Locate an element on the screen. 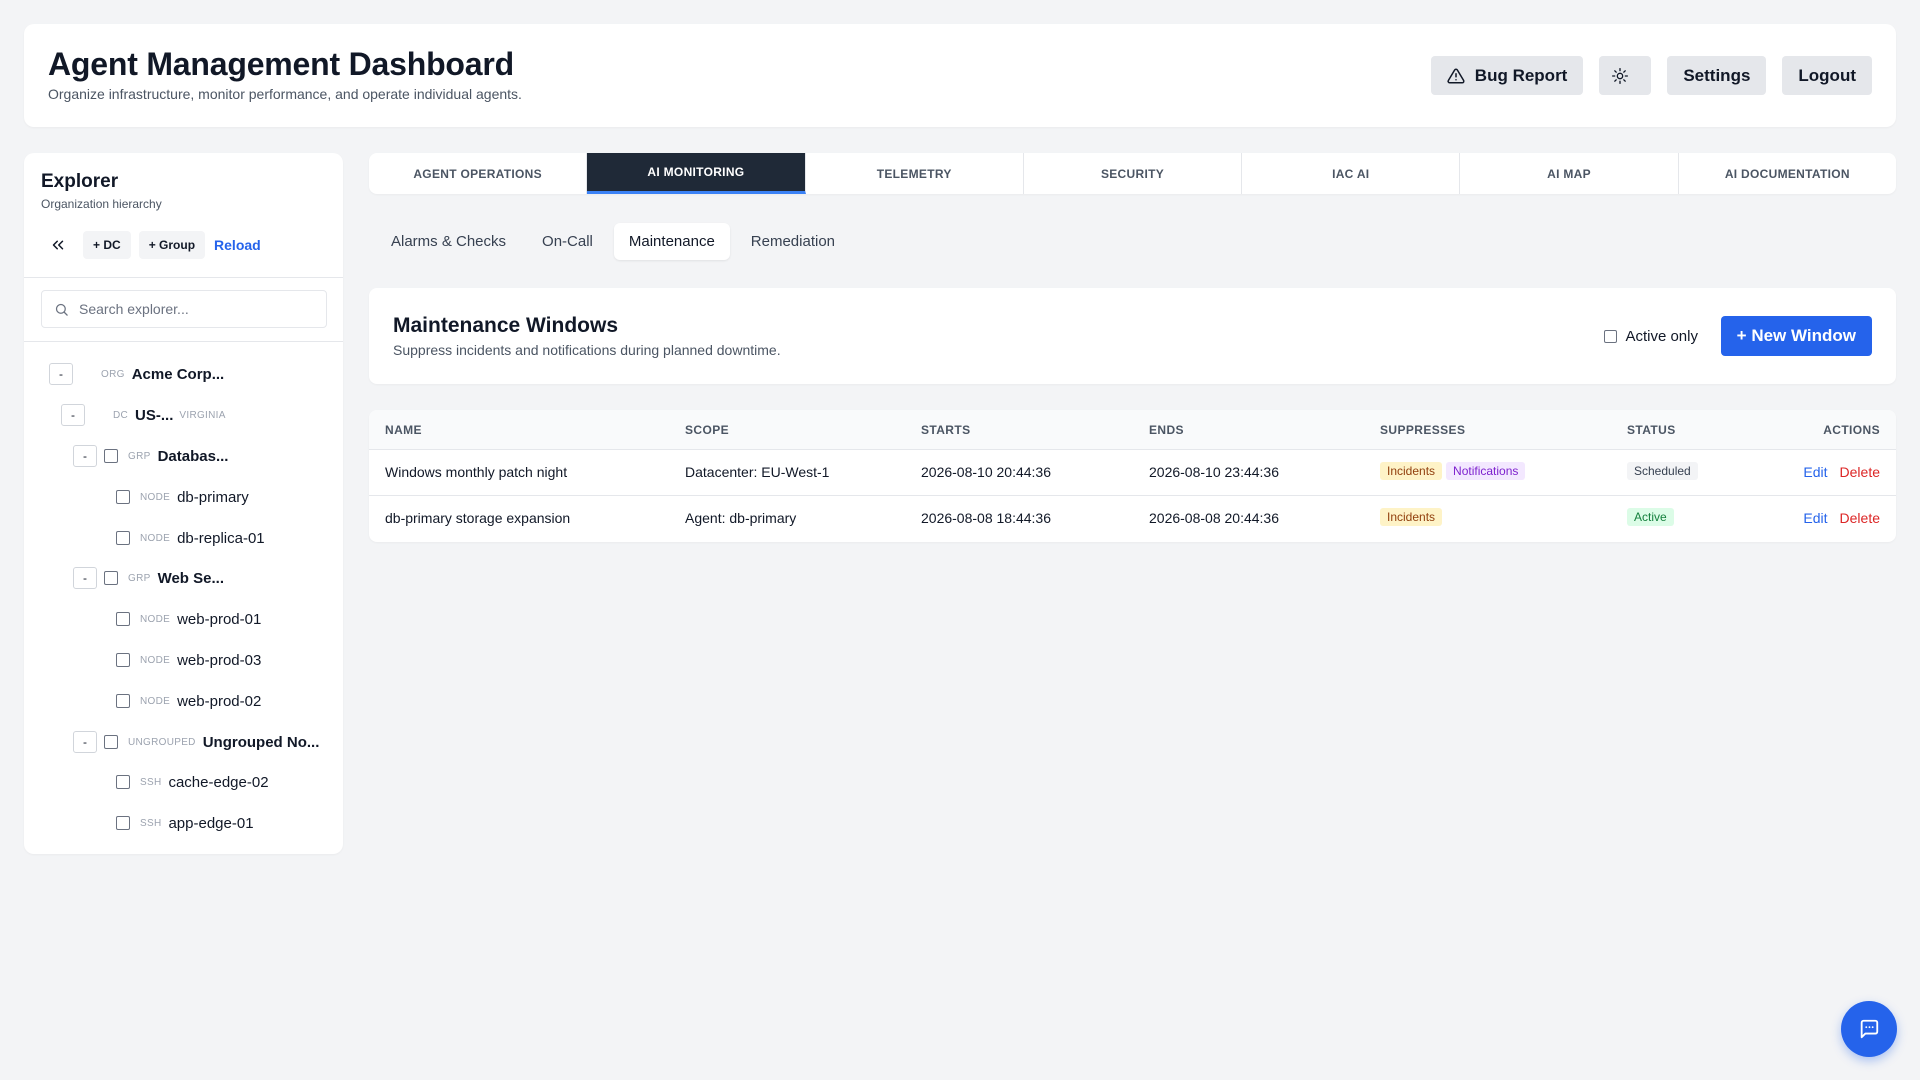 The image size is (1920, 1080). double-chevron-left-icon is located at coordinates (58, 245).